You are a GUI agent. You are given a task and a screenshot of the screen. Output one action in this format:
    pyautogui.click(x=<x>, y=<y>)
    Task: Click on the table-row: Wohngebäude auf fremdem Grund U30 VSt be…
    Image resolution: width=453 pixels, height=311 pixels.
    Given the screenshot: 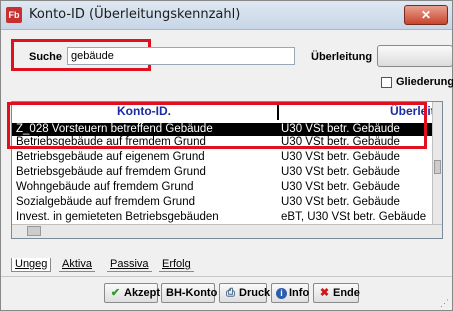 What is the action you would take?
    pyautogui.click(x=223, y=187)
    